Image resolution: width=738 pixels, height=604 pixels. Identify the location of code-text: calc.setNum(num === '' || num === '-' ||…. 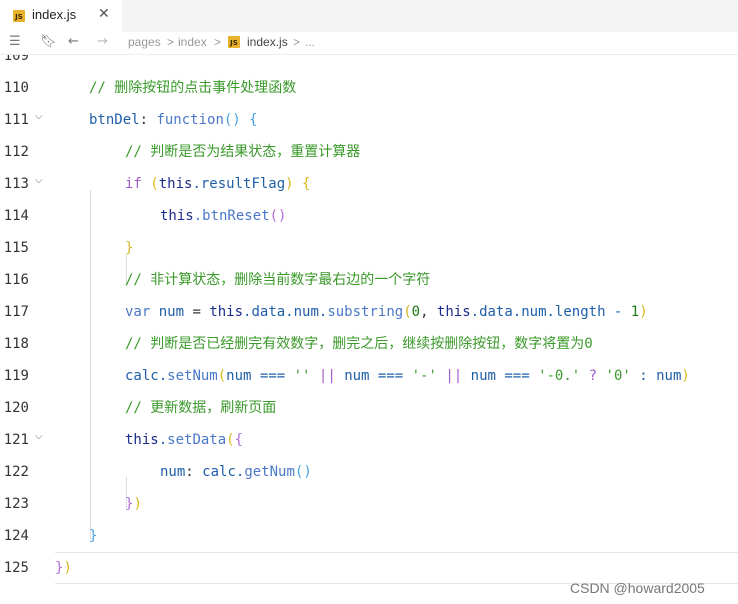
(407, 376).